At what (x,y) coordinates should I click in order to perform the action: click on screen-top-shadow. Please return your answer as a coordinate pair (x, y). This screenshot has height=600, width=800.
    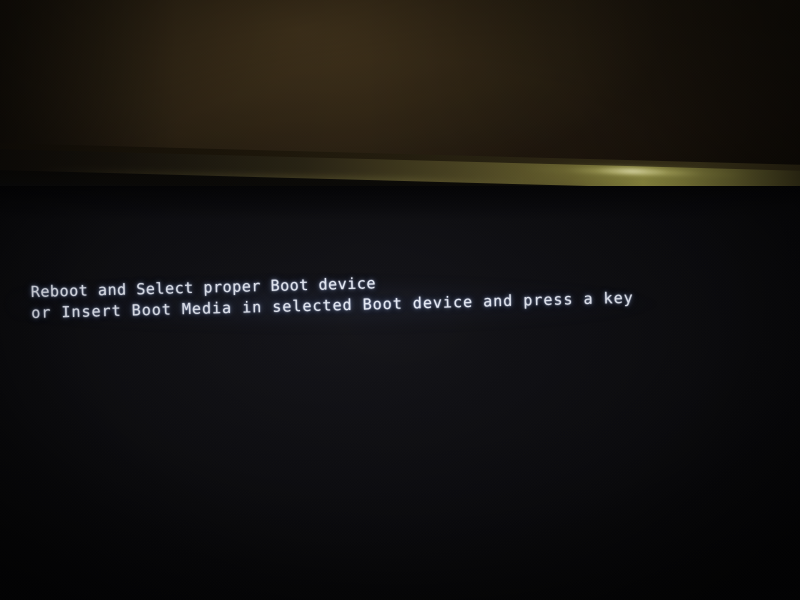
    Looking at the image, I should click on (400, 203).